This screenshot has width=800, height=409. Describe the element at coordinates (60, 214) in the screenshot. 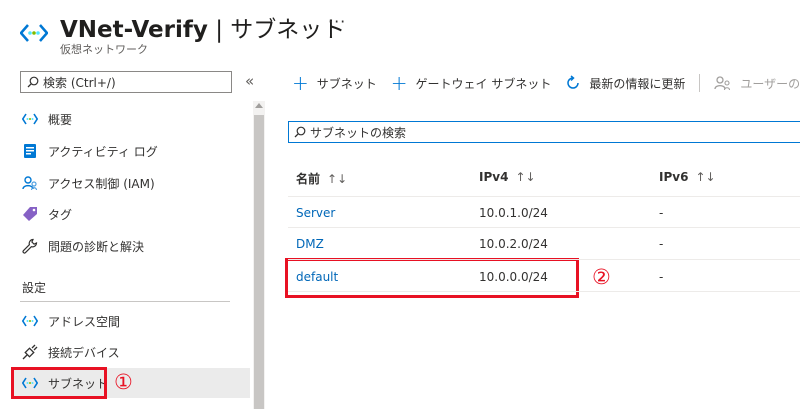

I see `sidebar-item-label: タグ` at that location.